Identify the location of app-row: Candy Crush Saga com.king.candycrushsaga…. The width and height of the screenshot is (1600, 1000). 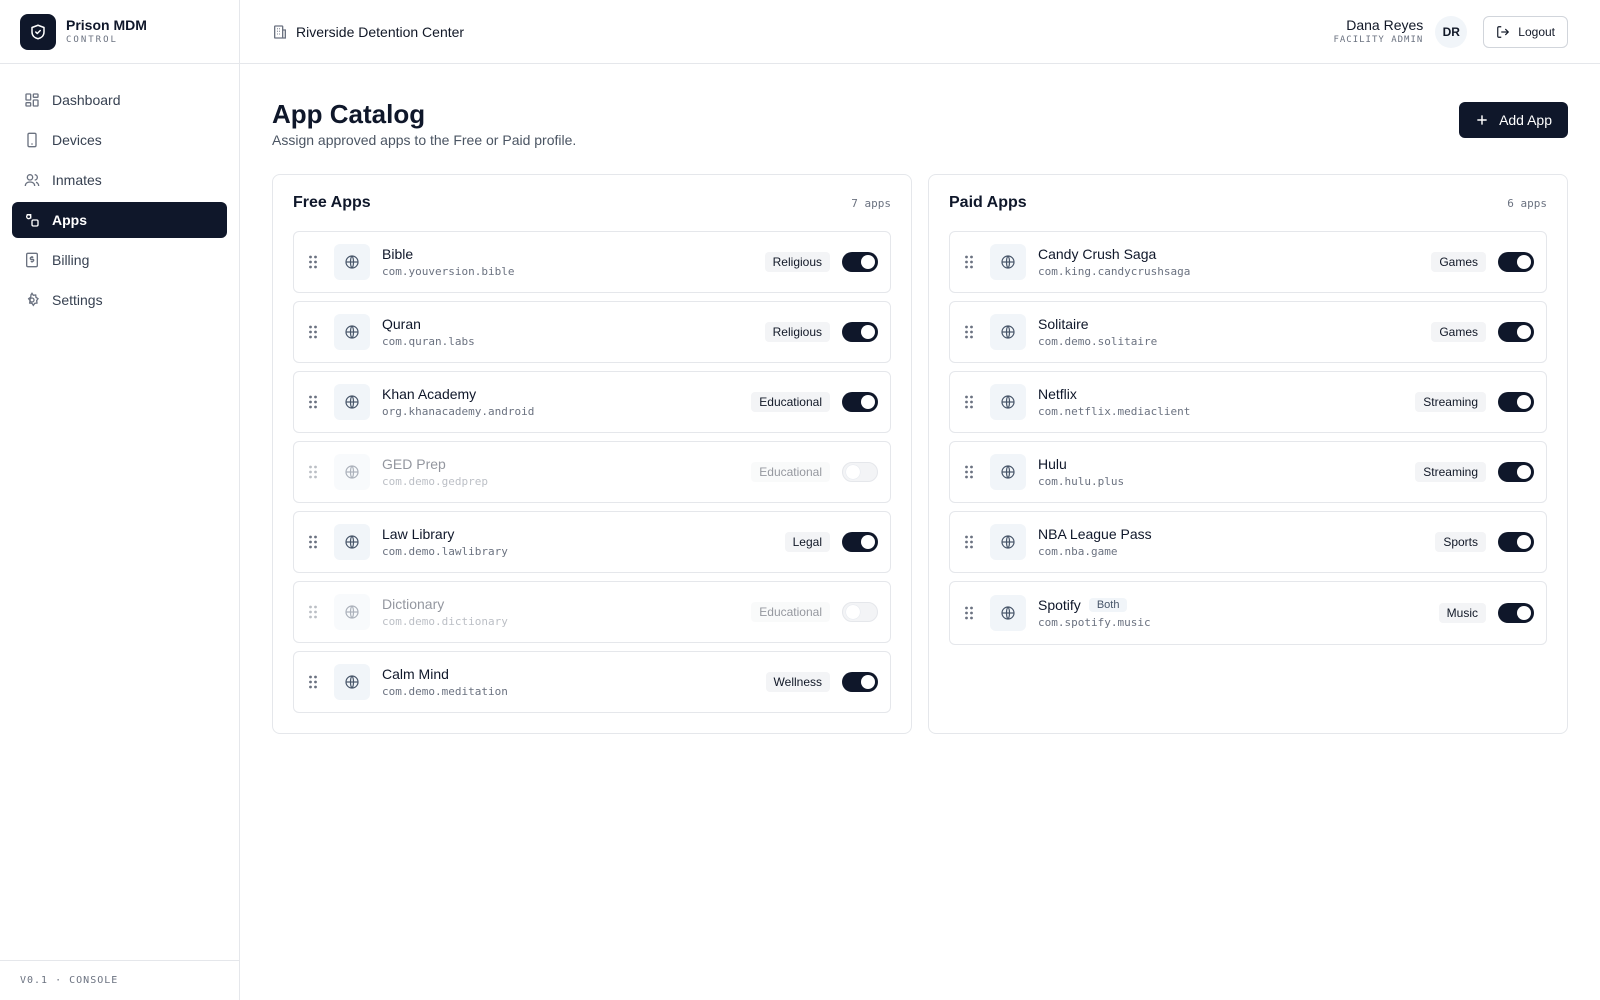
(1248, 262).